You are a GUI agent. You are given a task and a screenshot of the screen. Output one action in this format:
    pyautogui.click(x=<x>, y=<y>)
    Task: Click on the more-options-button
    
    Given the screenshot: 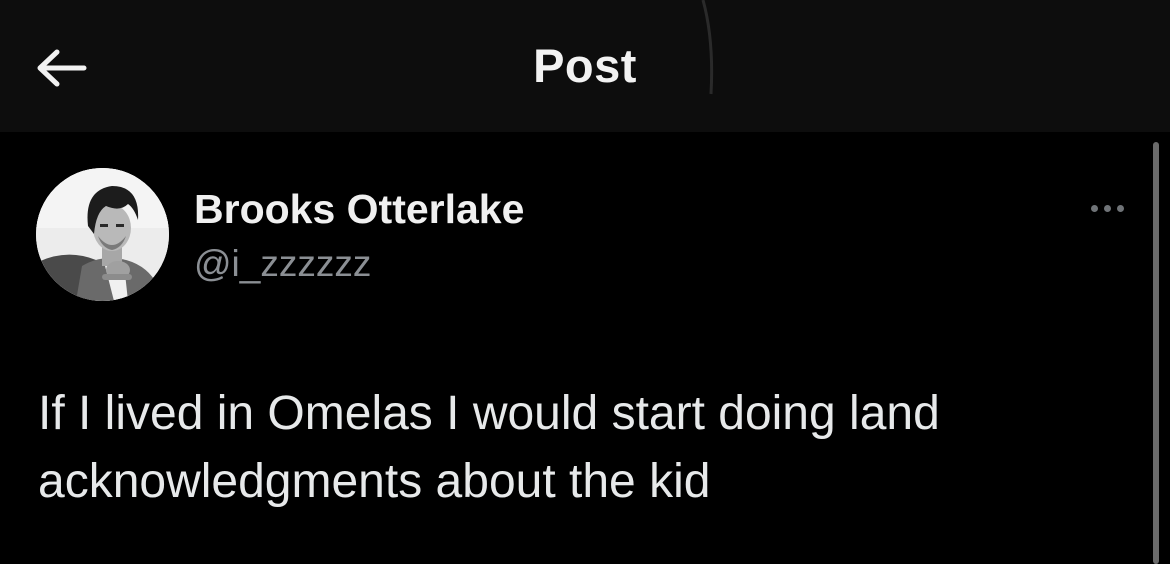 What is the action you would take?
    pyautogui.click(x=1107, y=208)
    